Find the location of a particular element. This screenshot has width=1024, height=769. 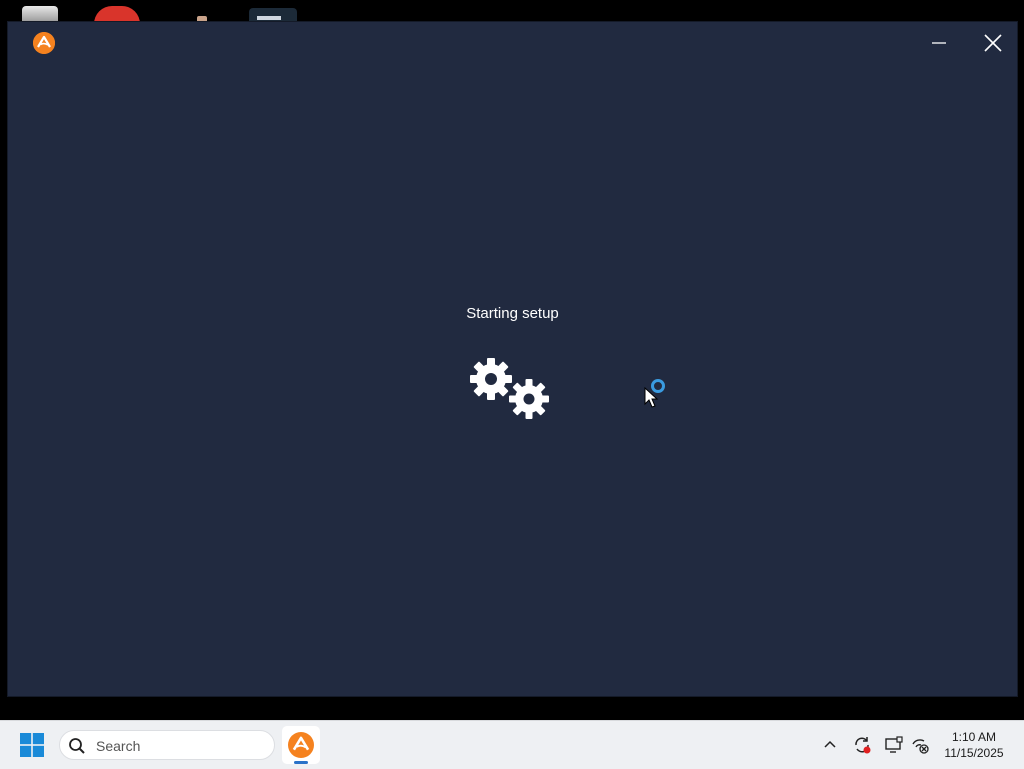

tray-sync-button is located at coordinates (862, 745).